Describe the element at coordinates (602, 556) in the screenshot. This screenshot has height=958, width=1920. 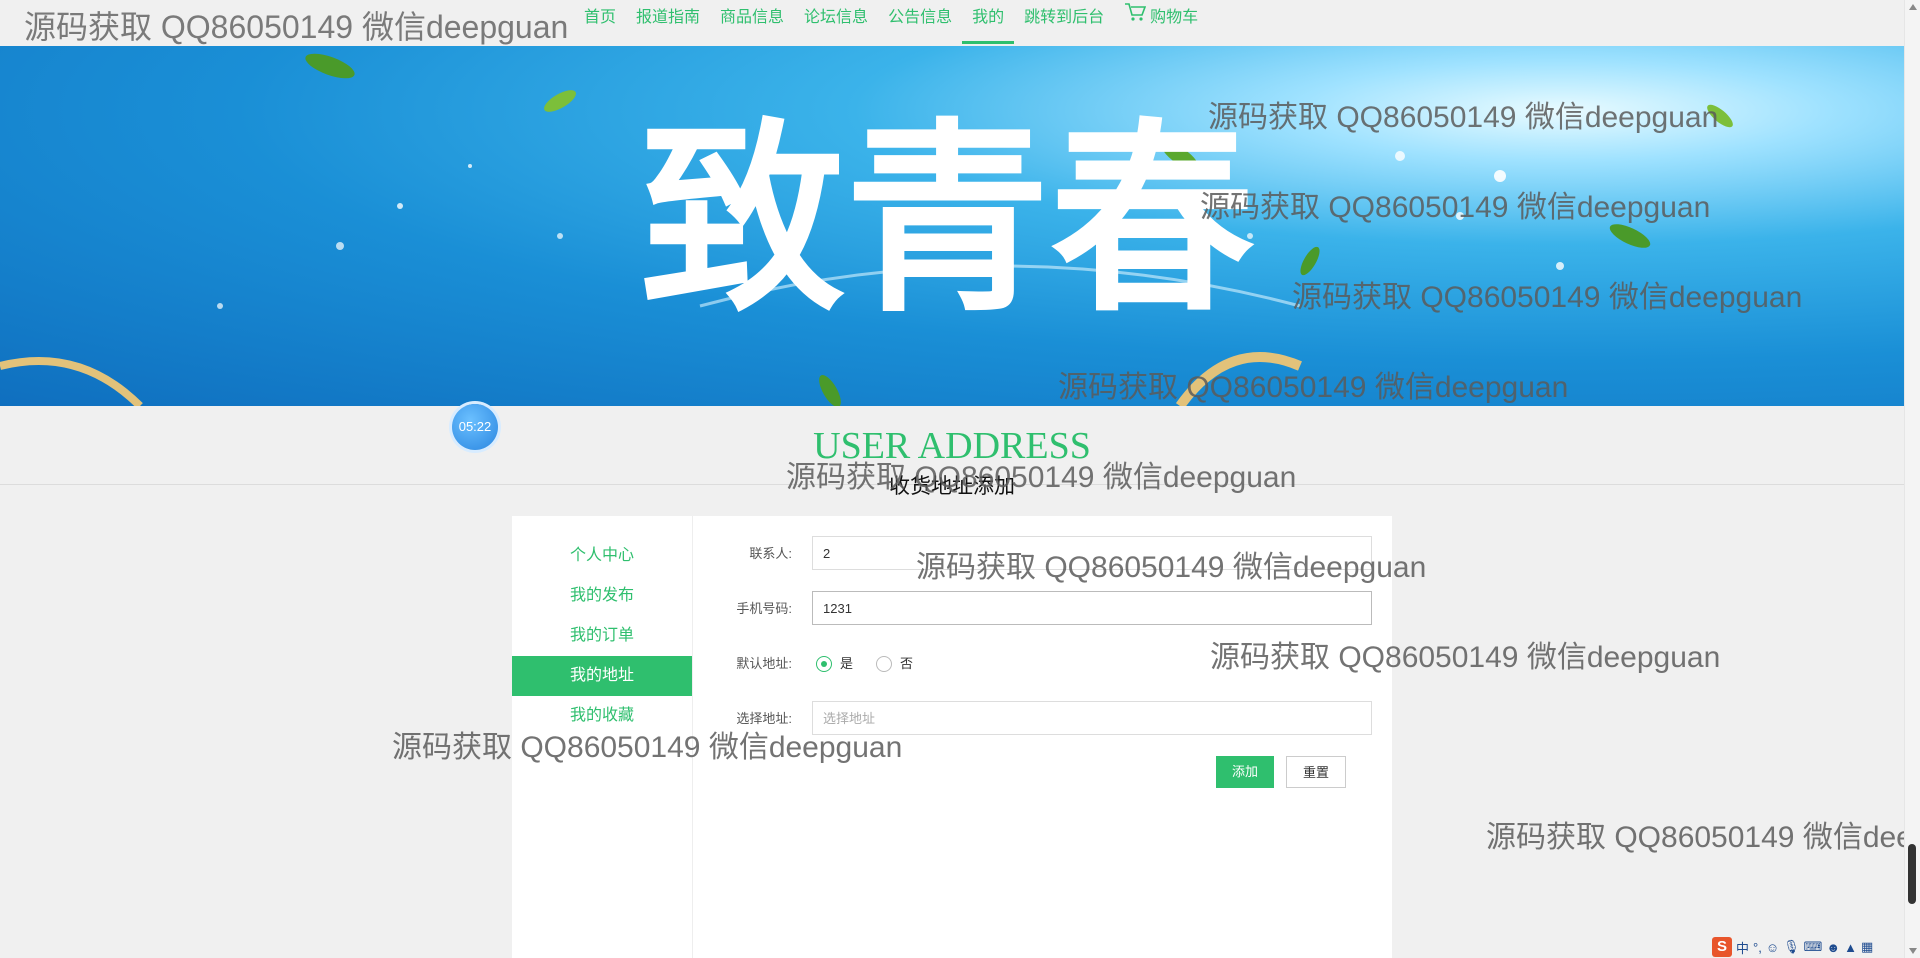
I see `sidebar-item-profile: 个人中心` at that location.